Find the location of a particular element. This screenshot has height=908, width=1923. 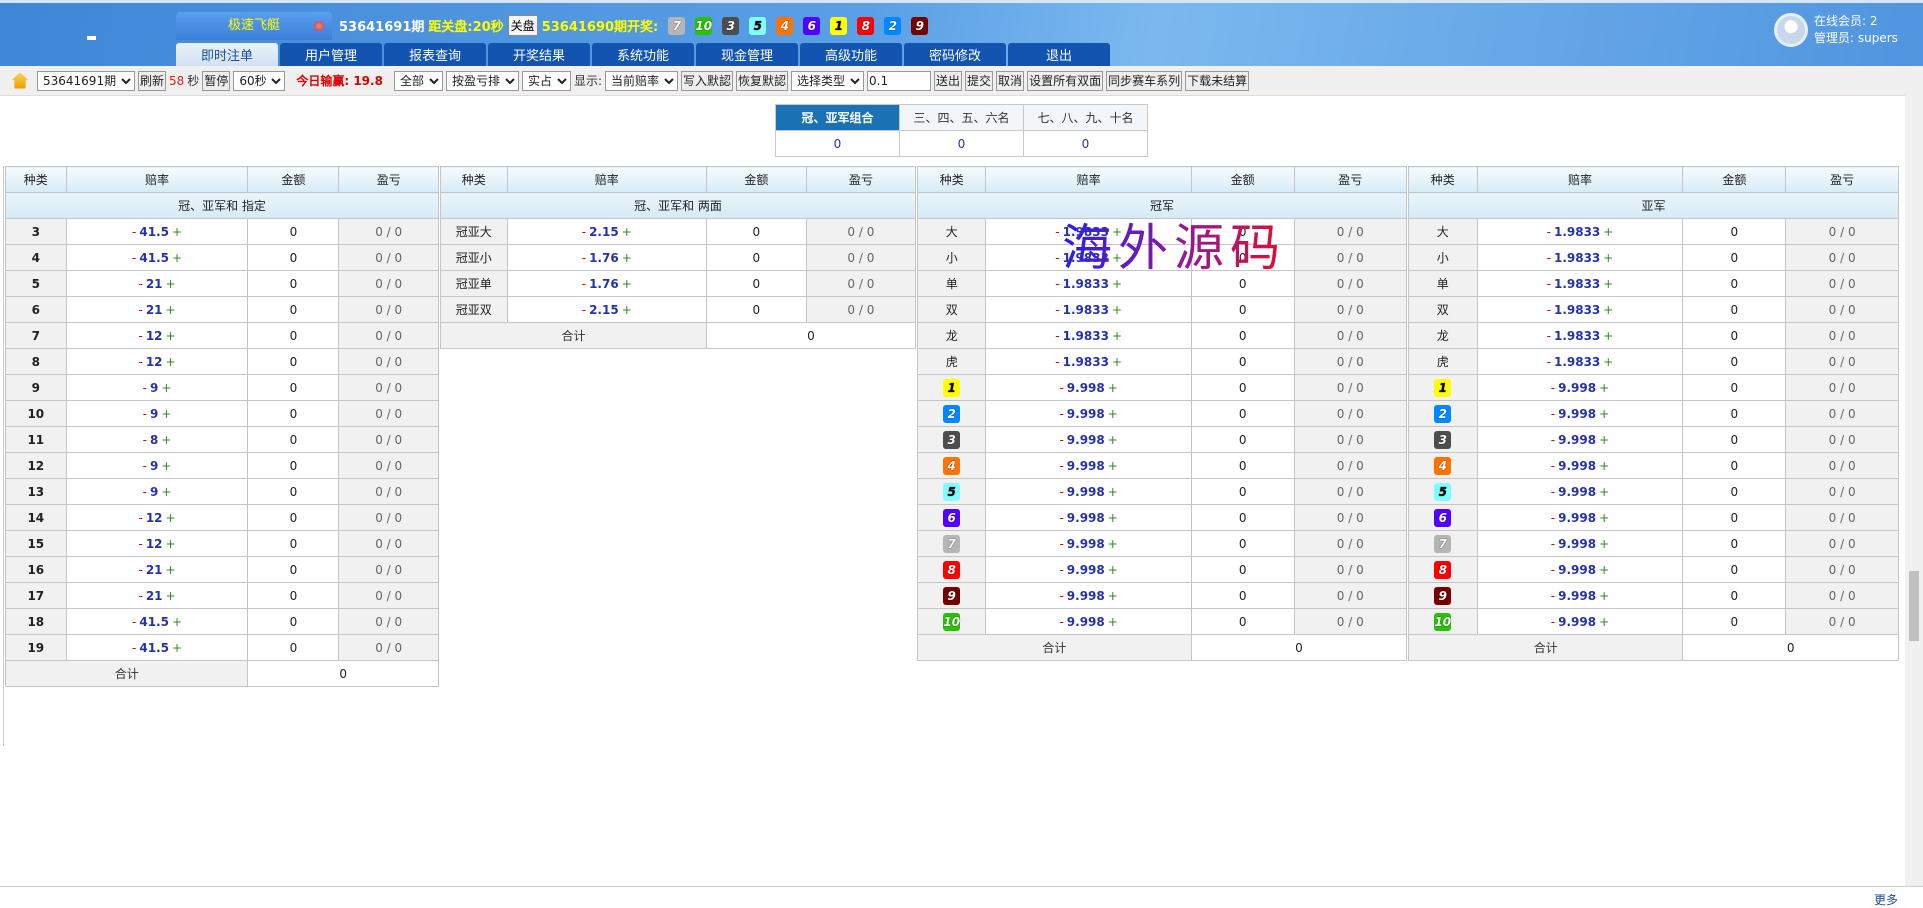

more-link: 更多 is located at coordinates (1886, 899).